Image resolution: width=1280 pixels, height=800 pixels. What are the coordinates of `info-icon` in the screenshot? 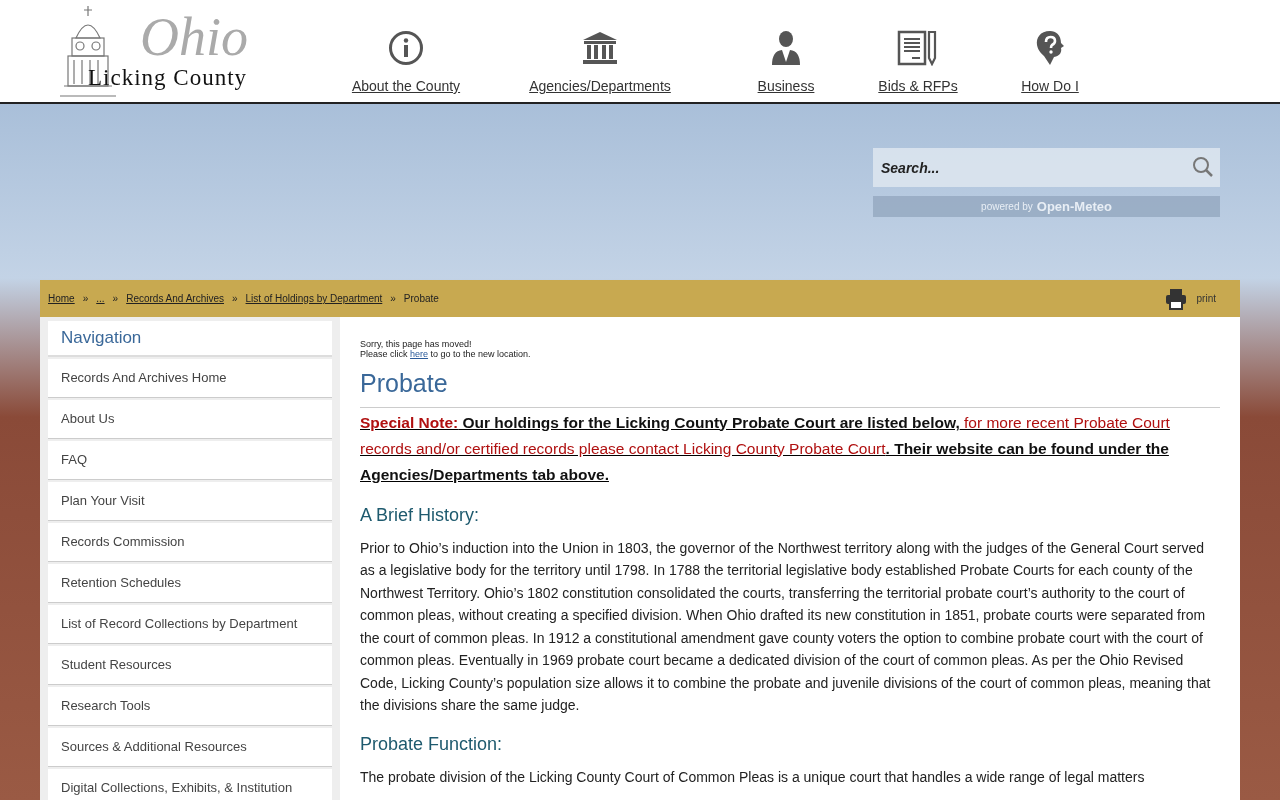 It's located at (406, 48).